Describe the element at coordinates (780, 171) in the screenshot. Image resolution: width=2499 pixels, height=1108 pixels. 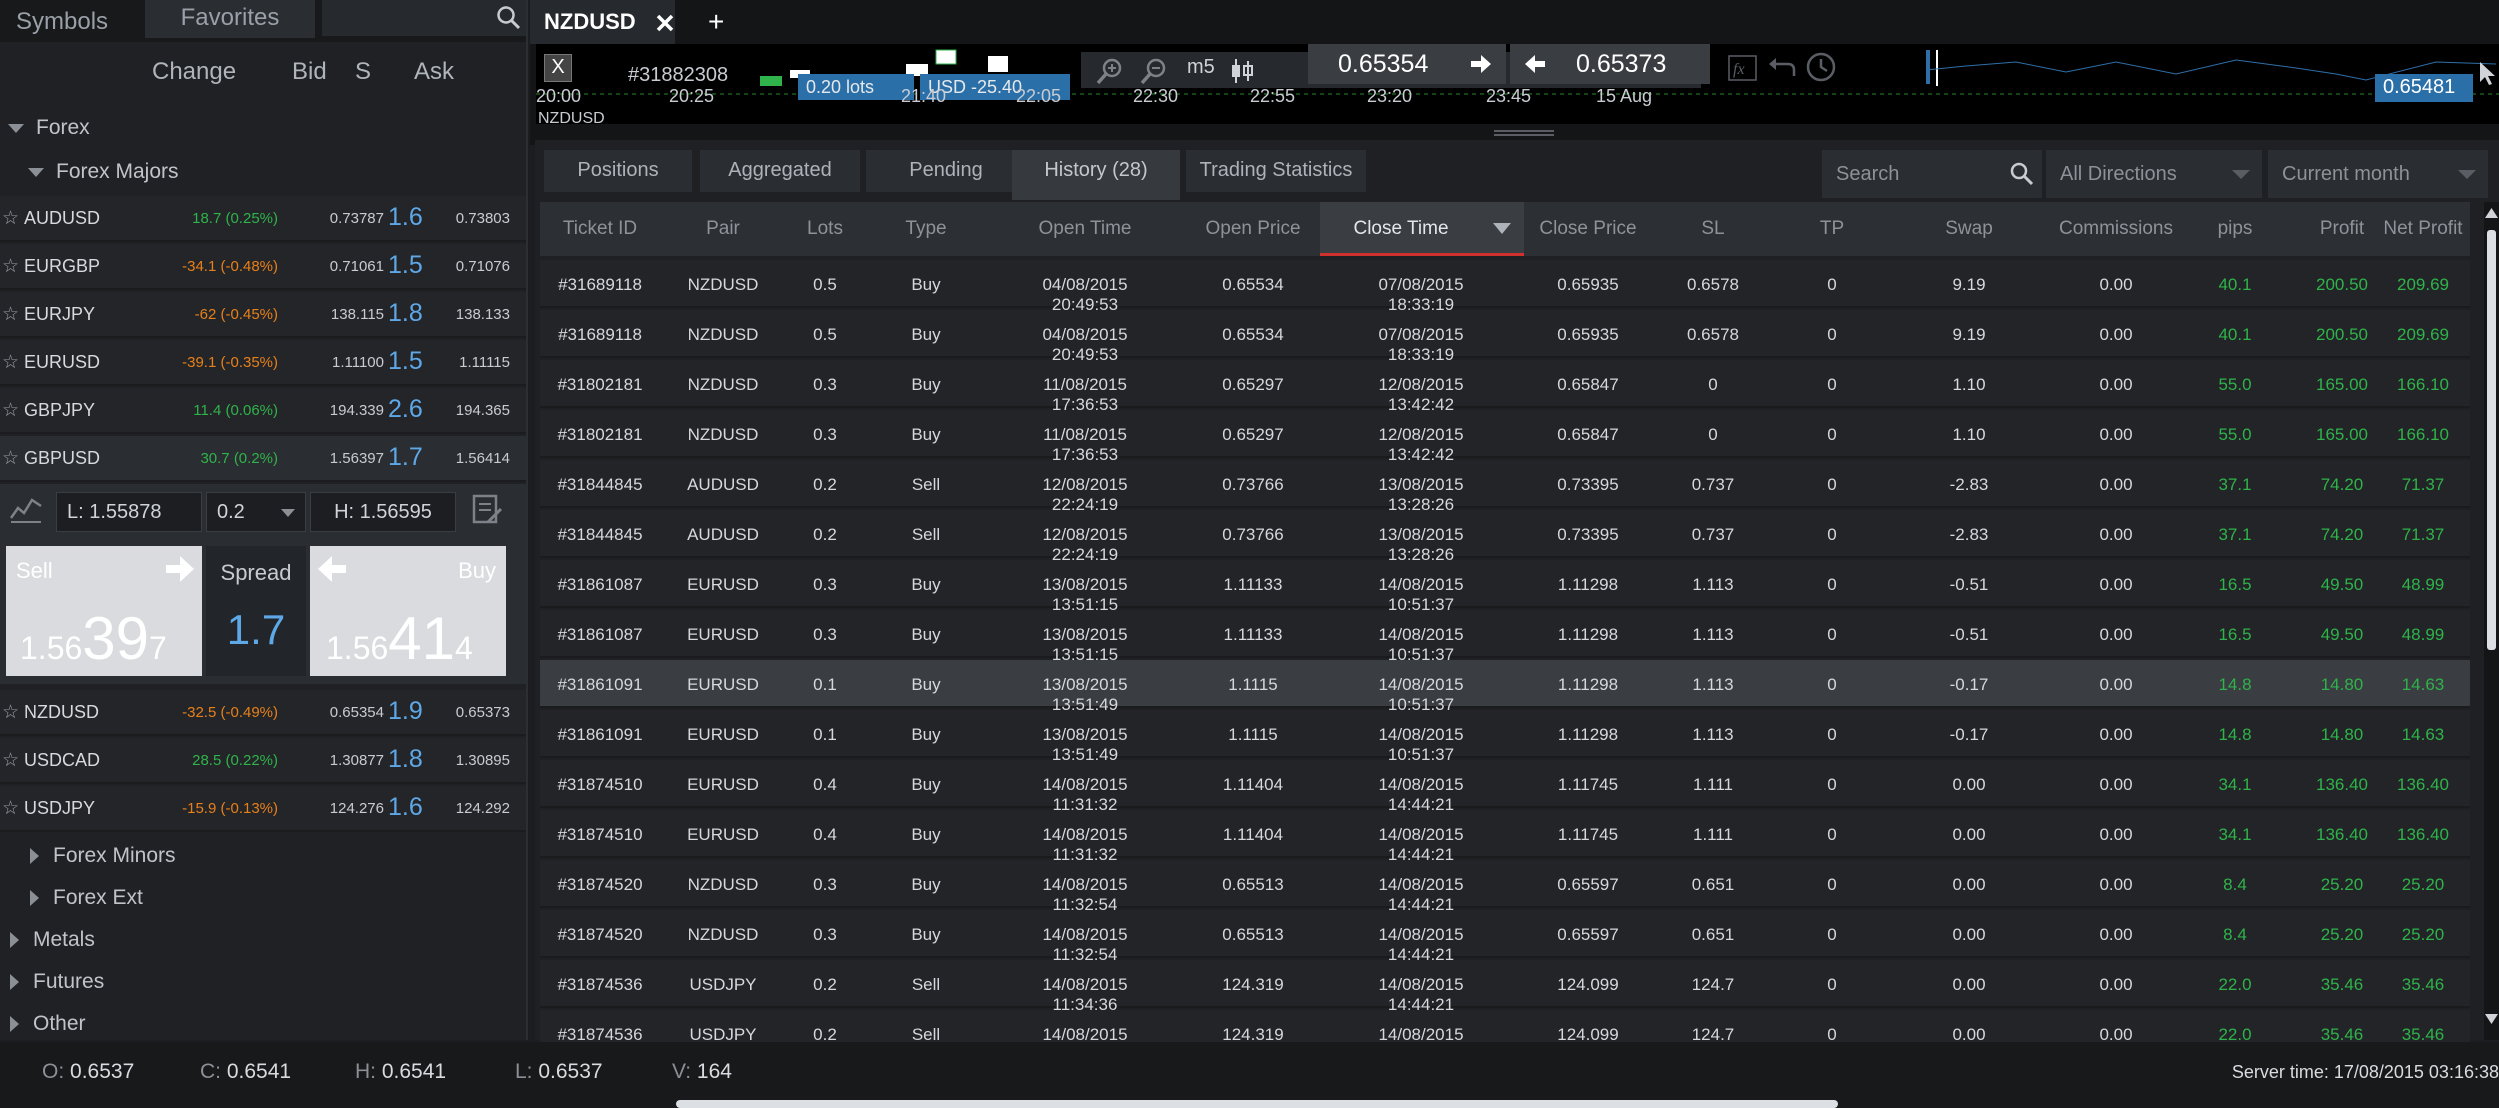
I see `tab-aggregated: Aggregated` at that location.